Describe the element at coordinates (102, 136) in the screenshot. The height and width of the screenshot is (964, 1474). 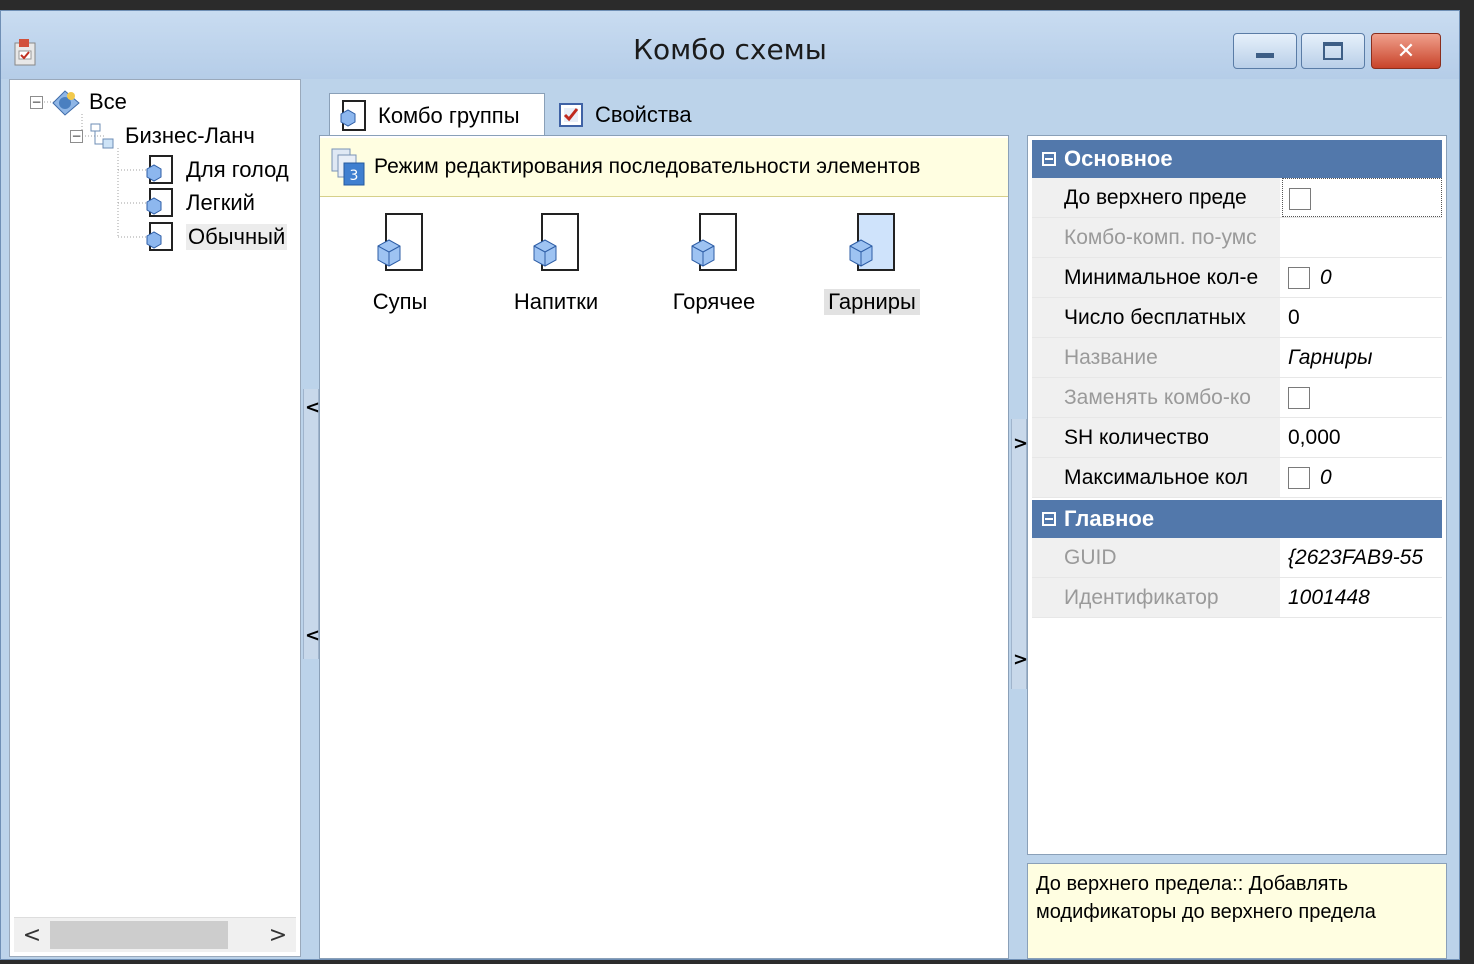
I see `folder-tree-icon` at that location.